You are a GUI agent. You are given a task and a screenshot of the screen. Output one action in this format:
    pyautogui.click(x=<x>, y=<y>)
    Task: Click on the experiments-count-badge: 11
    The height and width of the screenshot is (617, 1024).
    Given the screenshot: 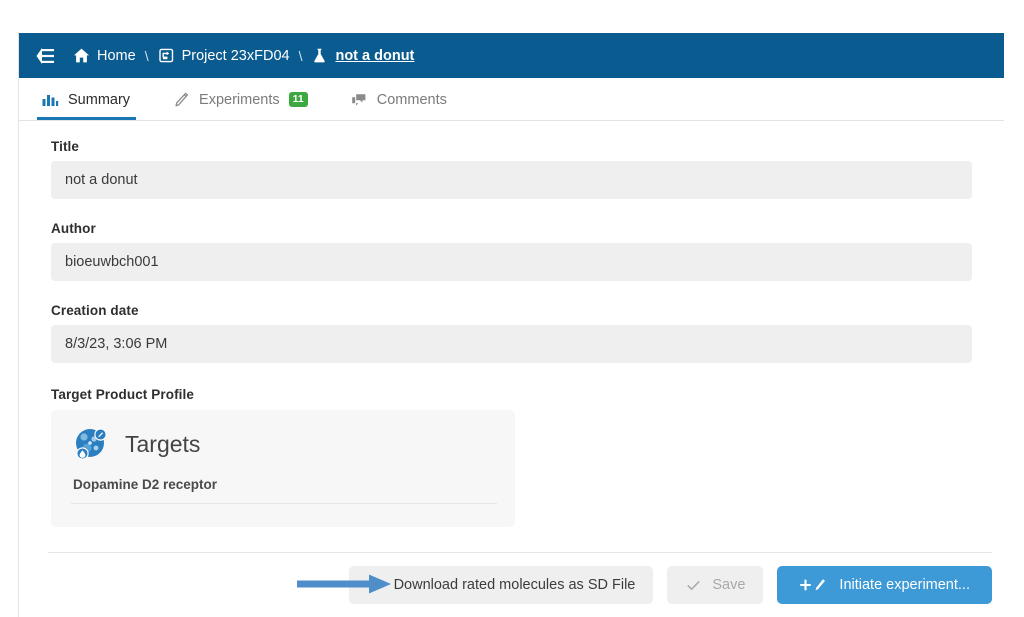 What is the action you would take?
    pyautogui.click(x=298, y=99)
    